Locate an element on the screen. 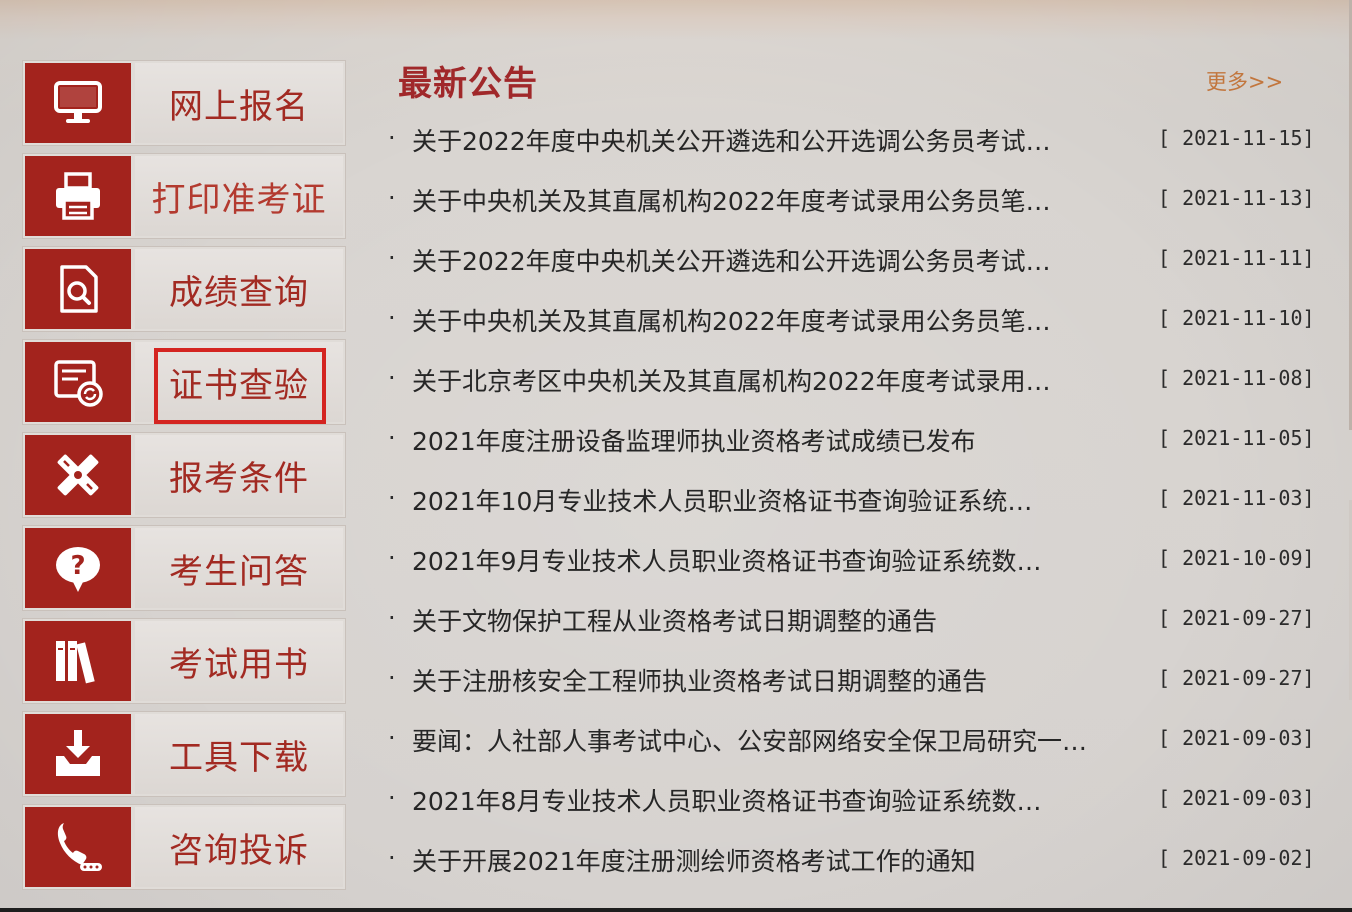 The height and width of the screenshot is (912, 1352). menu-item-print-admission-ticket: 打印准考证 is located at coordinates (184, 196).